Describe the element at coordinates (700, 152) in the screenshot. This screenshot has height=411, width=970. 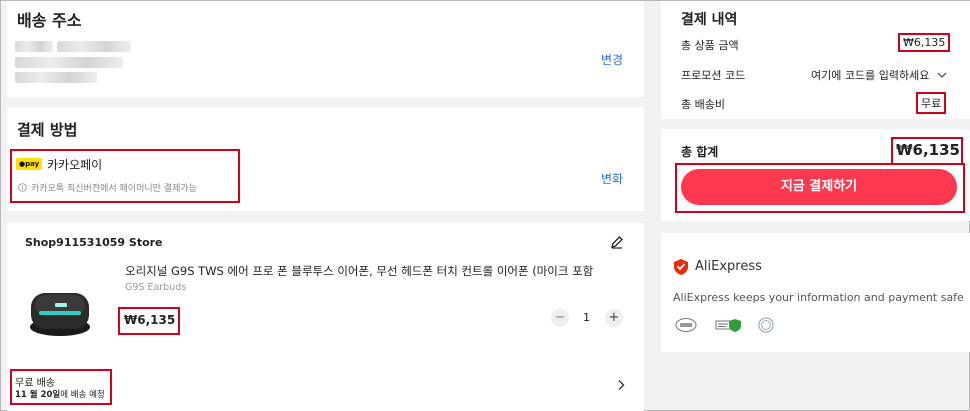
I see `grand-total-label: 총 합계` at that location.